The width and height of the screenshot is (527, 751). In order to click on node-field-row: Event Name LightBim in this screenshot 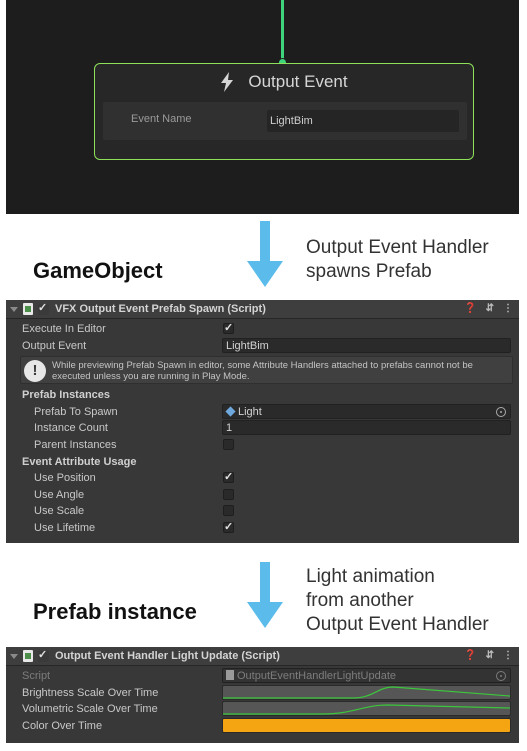, I will do `click(285, 121)`.